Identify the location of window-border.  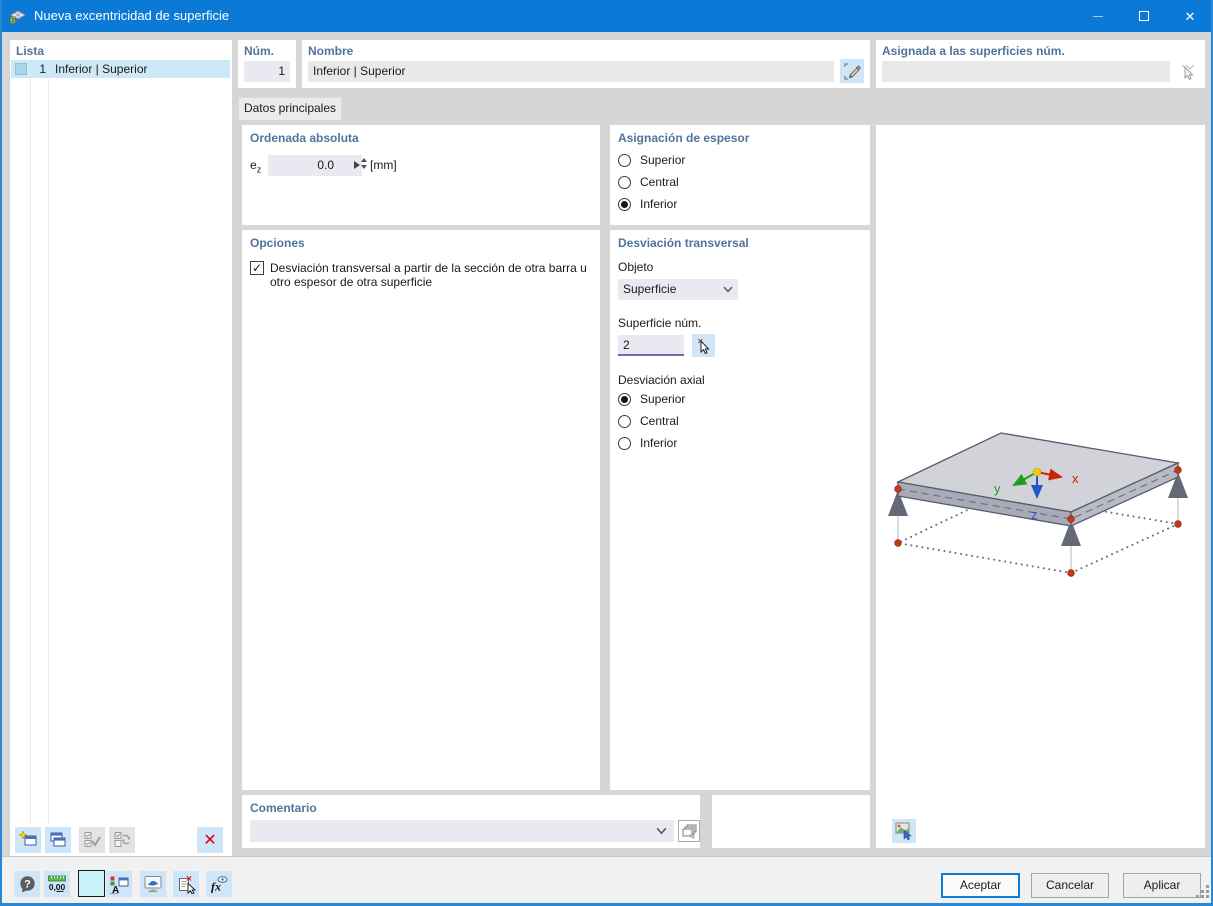
(1, 453).